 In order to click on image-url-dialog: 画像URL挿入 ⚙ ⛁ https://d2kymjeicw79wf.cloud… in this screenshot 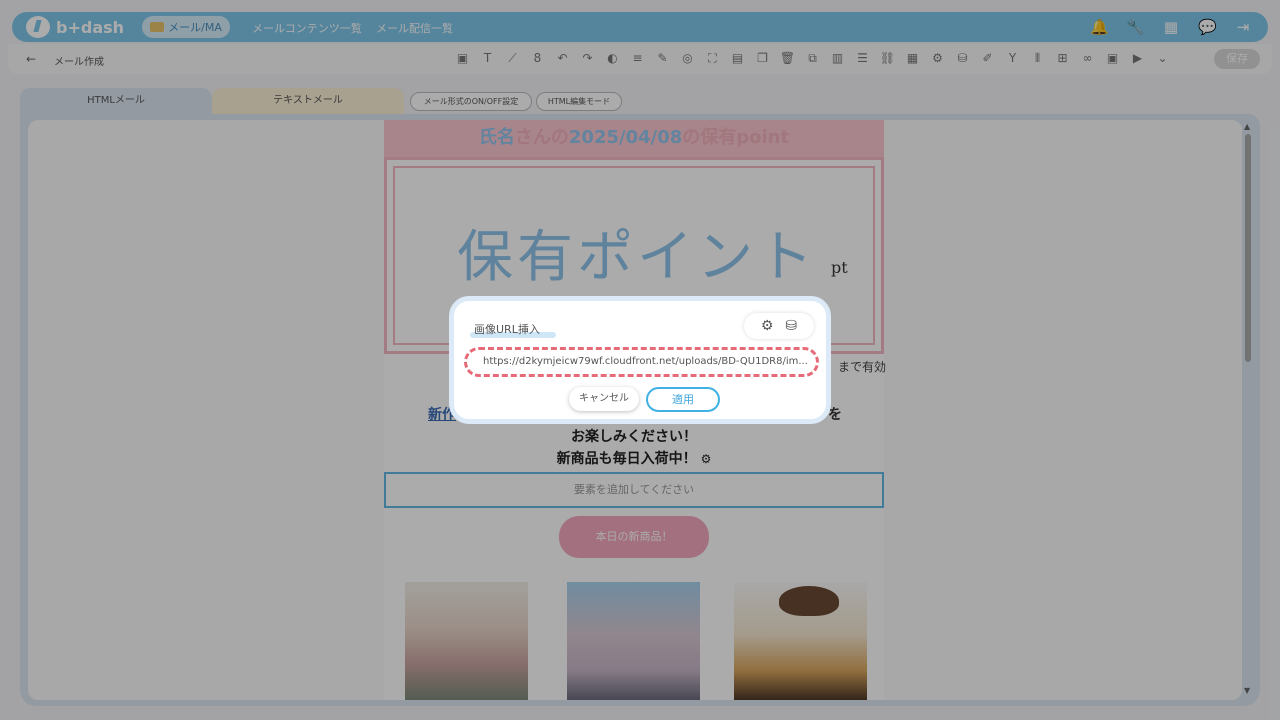, I will do `click(640, 360)`.